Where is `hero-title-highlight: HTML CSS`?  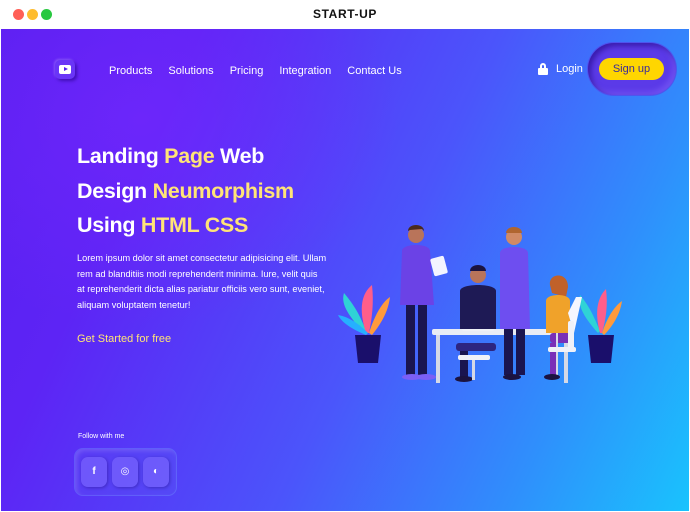 hero-title-highlight: HTML CSS is located at coordinates (194, 225).